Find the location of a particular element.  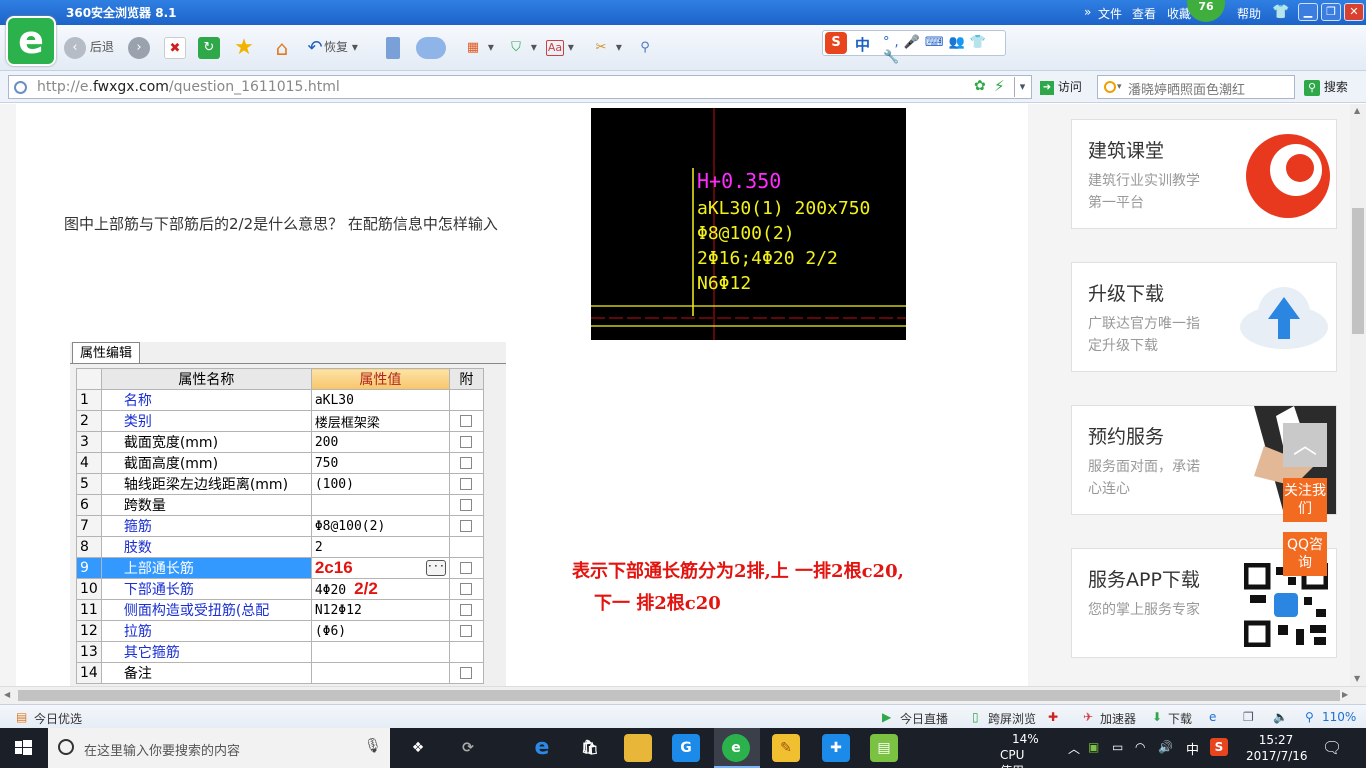

app-swirl-icon: ⟳ is located at coordinates (468, 748).